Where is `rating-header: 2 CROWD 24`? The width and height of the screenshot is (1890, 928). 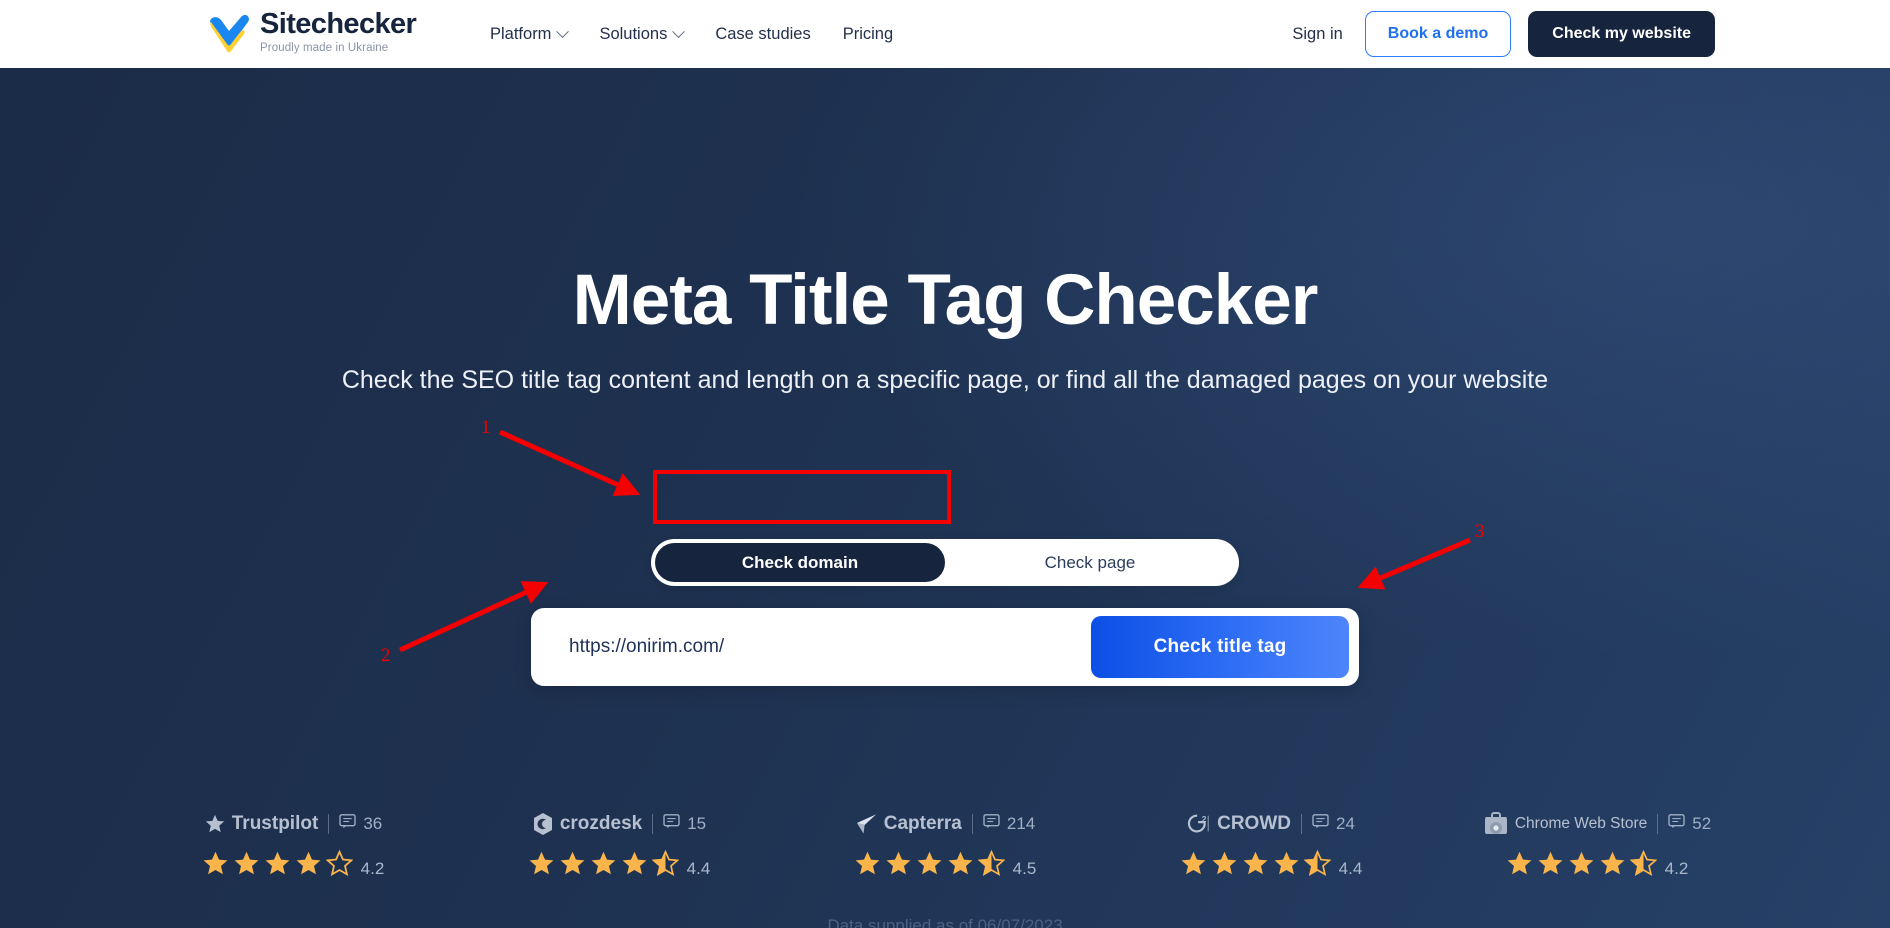 rating-header: 2 CROWD 24 is located at coordinates (1271, 824).